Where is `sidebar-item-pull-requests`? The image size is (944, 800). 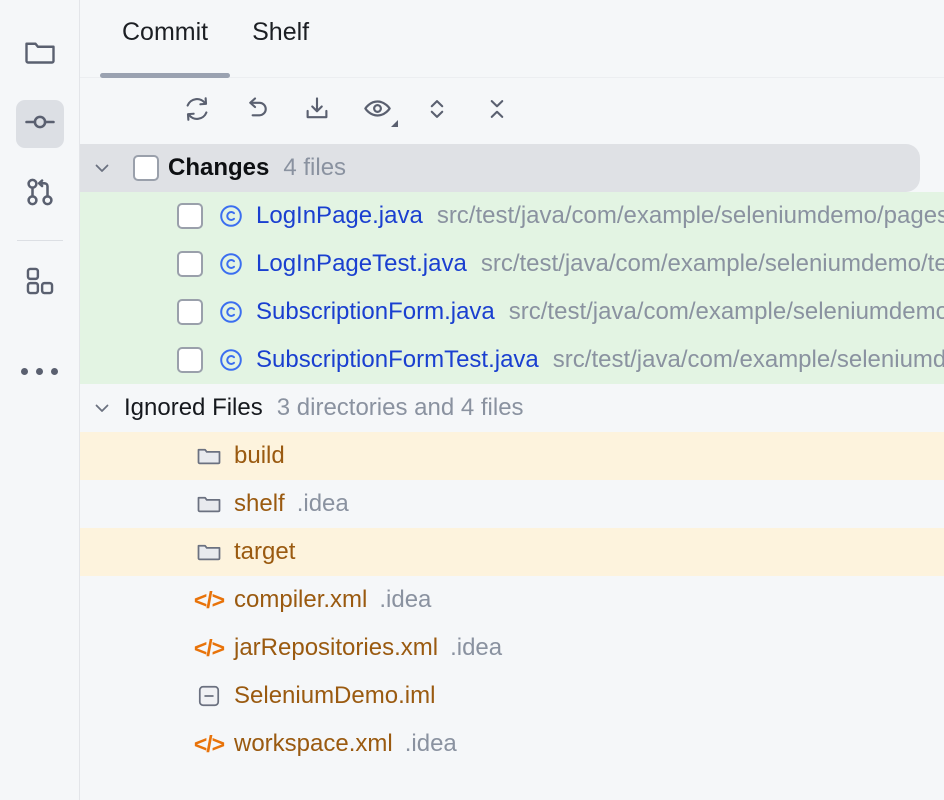
sidebar-item-pull-requests is located at coordinates (40, 194).